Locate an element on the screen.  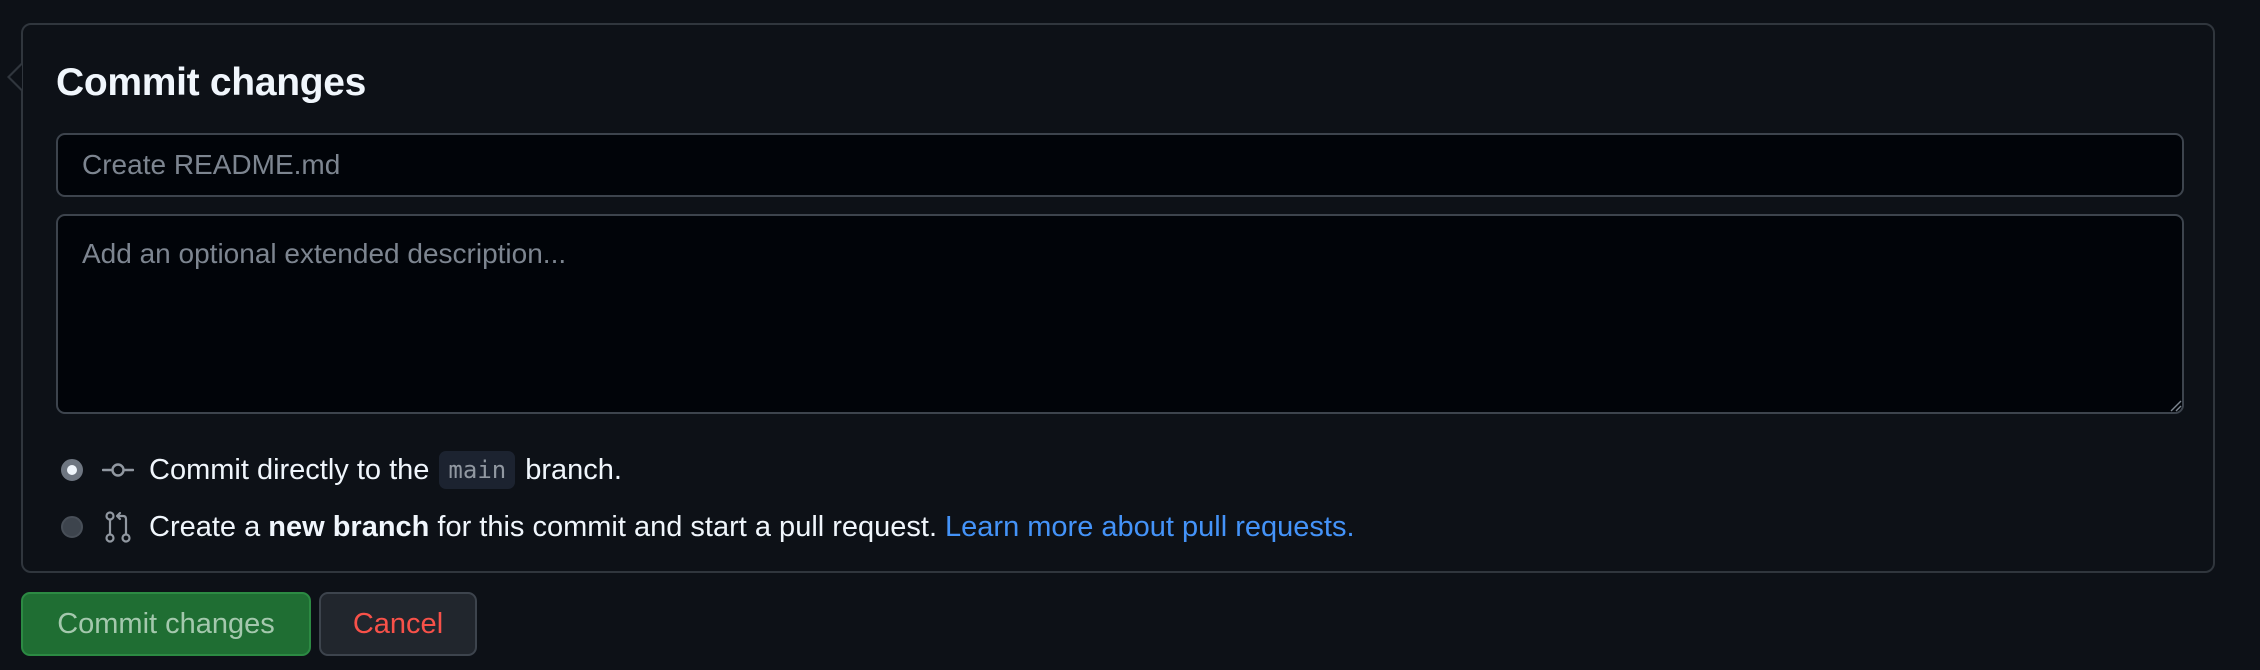
radio-new-branch is located at coordinates (72, 527).